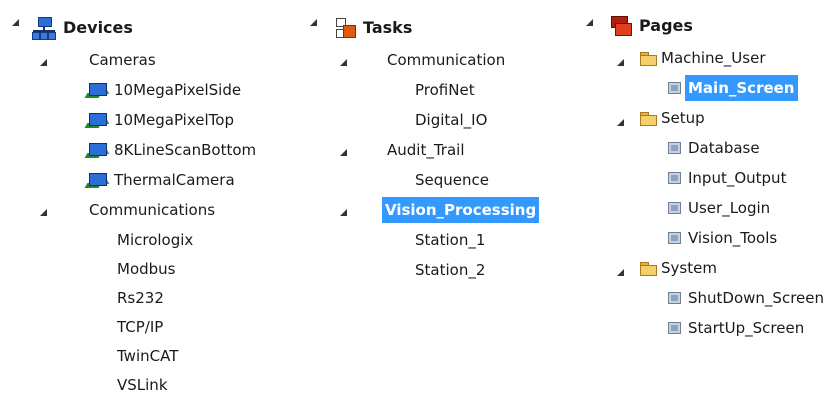  I want to click on tree-node-comm-device: Rs232, so click(140, 298).